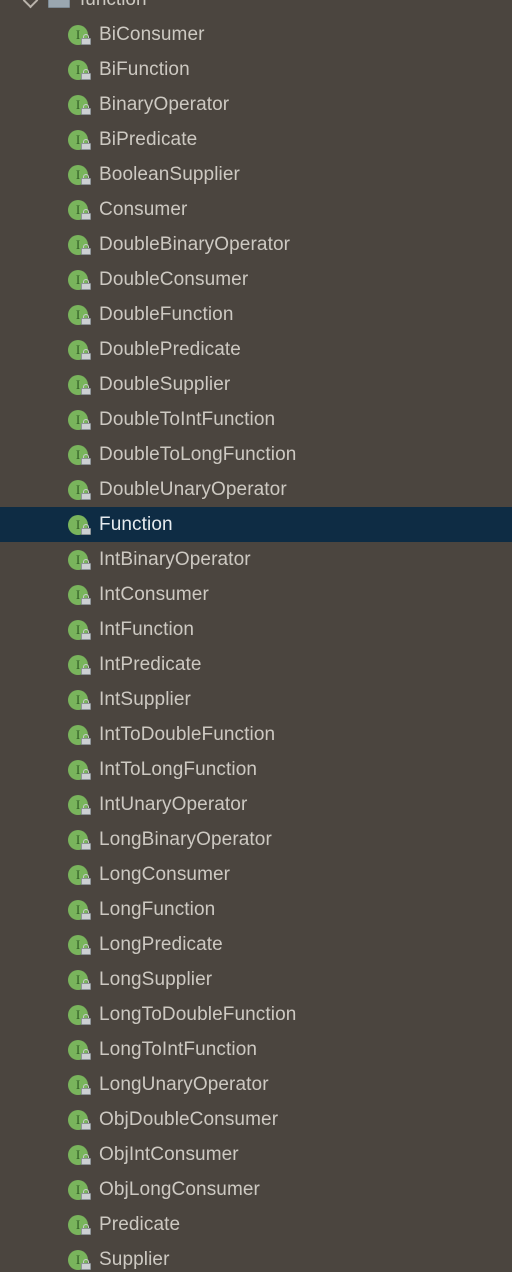 The width and height of the screenshot is (512, 1272). I want to click on tree-node-label: DoubleSupplier, so click(165, 384).